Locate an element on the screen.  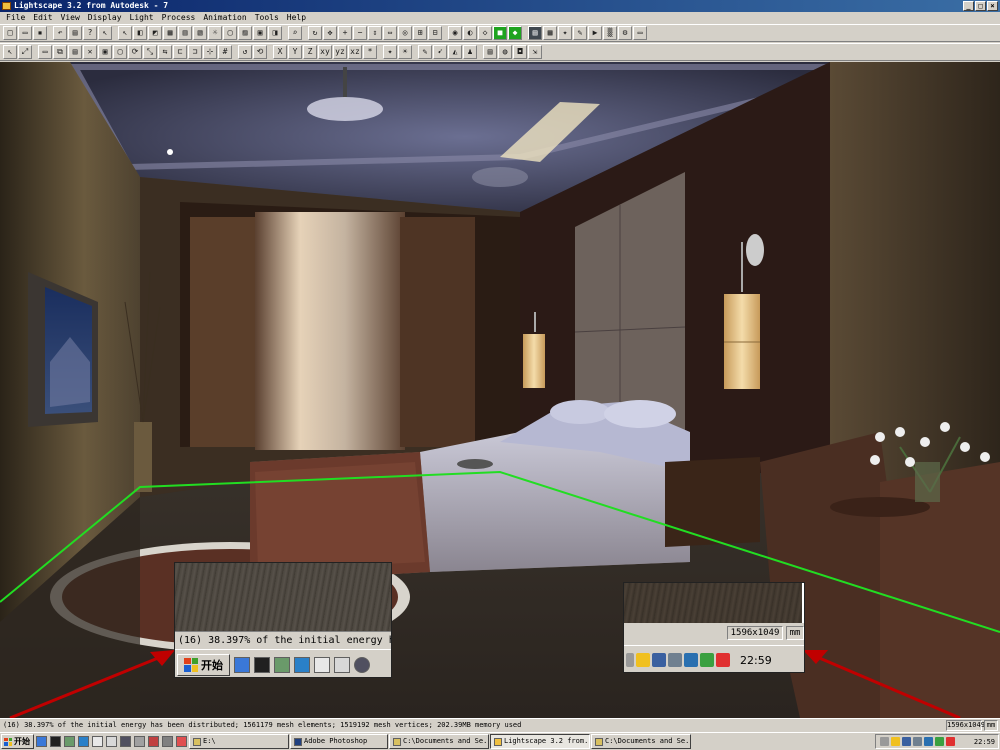
quicklaunch-red2-icon is located at coordinates (181, 741).